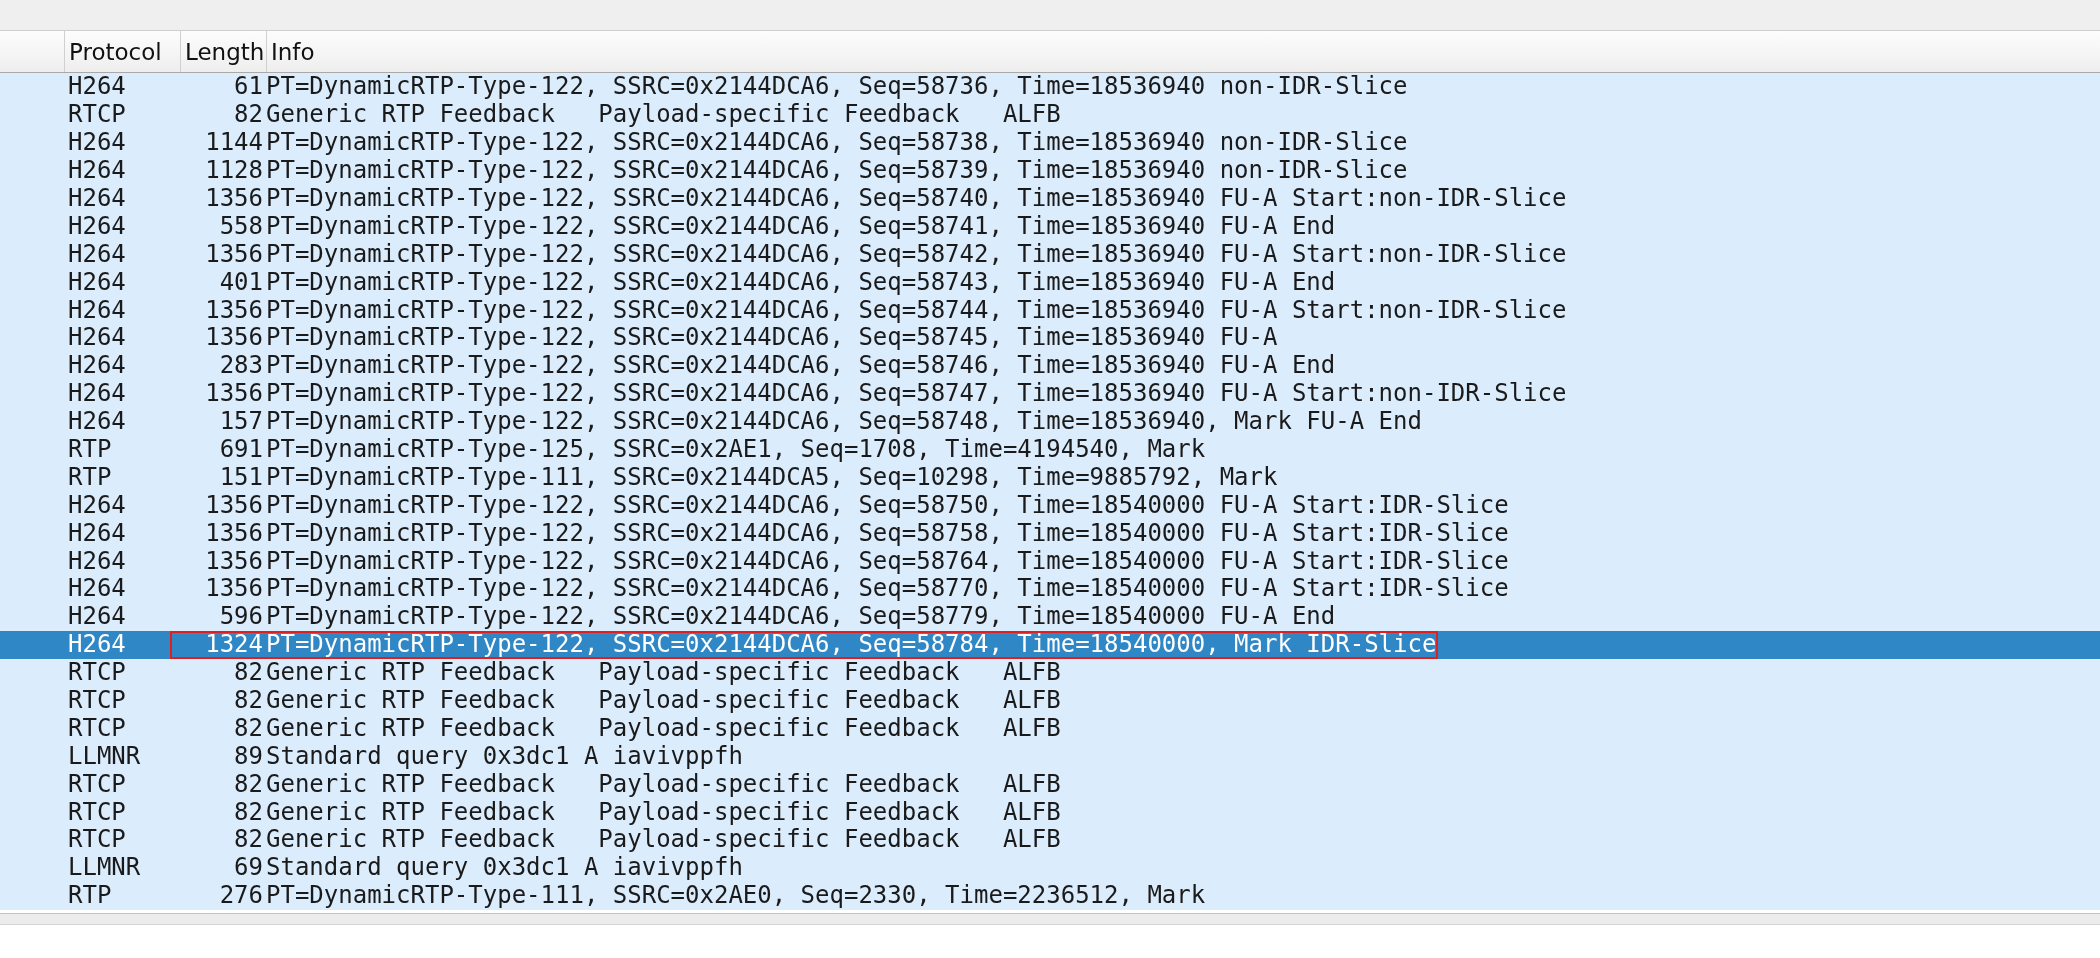 The image size is (2100, 958). What do you see at coordinates (1050, 867) in the screenshot?
I see `packet-row: LLMNR 69 Standard query 0x3dc1 A iavivppfh` at bounding box center [1050, 867].